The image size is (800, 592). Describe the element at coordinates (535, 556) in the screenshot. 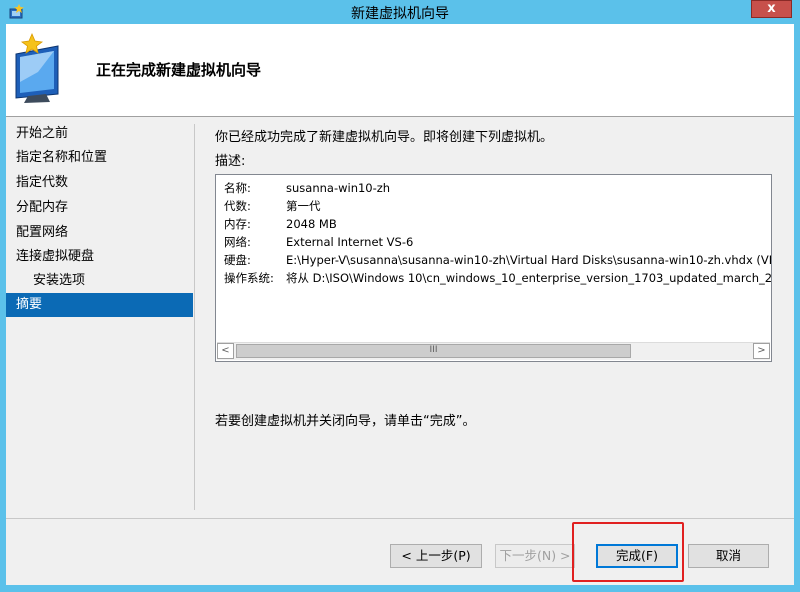

I see `next-button: 下一步(N) >` at that location.